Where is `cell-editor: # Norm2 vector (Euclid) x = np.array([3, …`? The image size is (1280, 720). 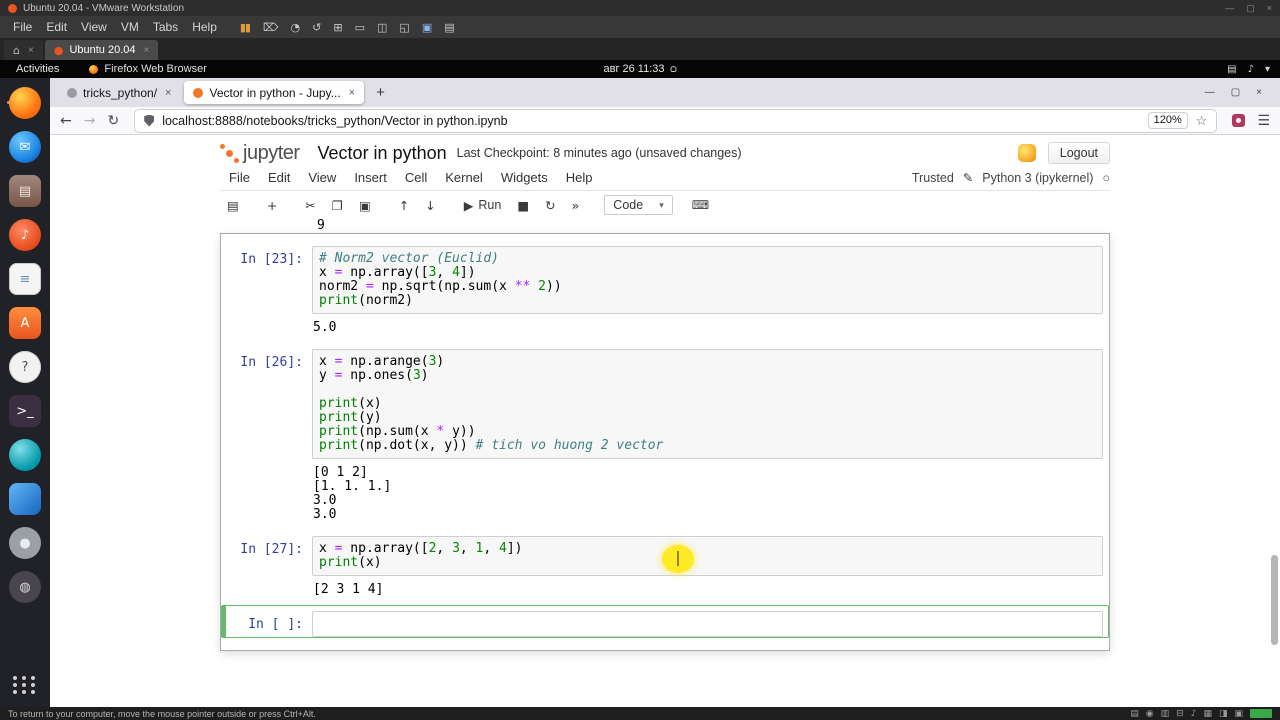
cell-editor: # Norm2 vector (Euclid) x = np.array([3, … is located at coordinates (707, 280).